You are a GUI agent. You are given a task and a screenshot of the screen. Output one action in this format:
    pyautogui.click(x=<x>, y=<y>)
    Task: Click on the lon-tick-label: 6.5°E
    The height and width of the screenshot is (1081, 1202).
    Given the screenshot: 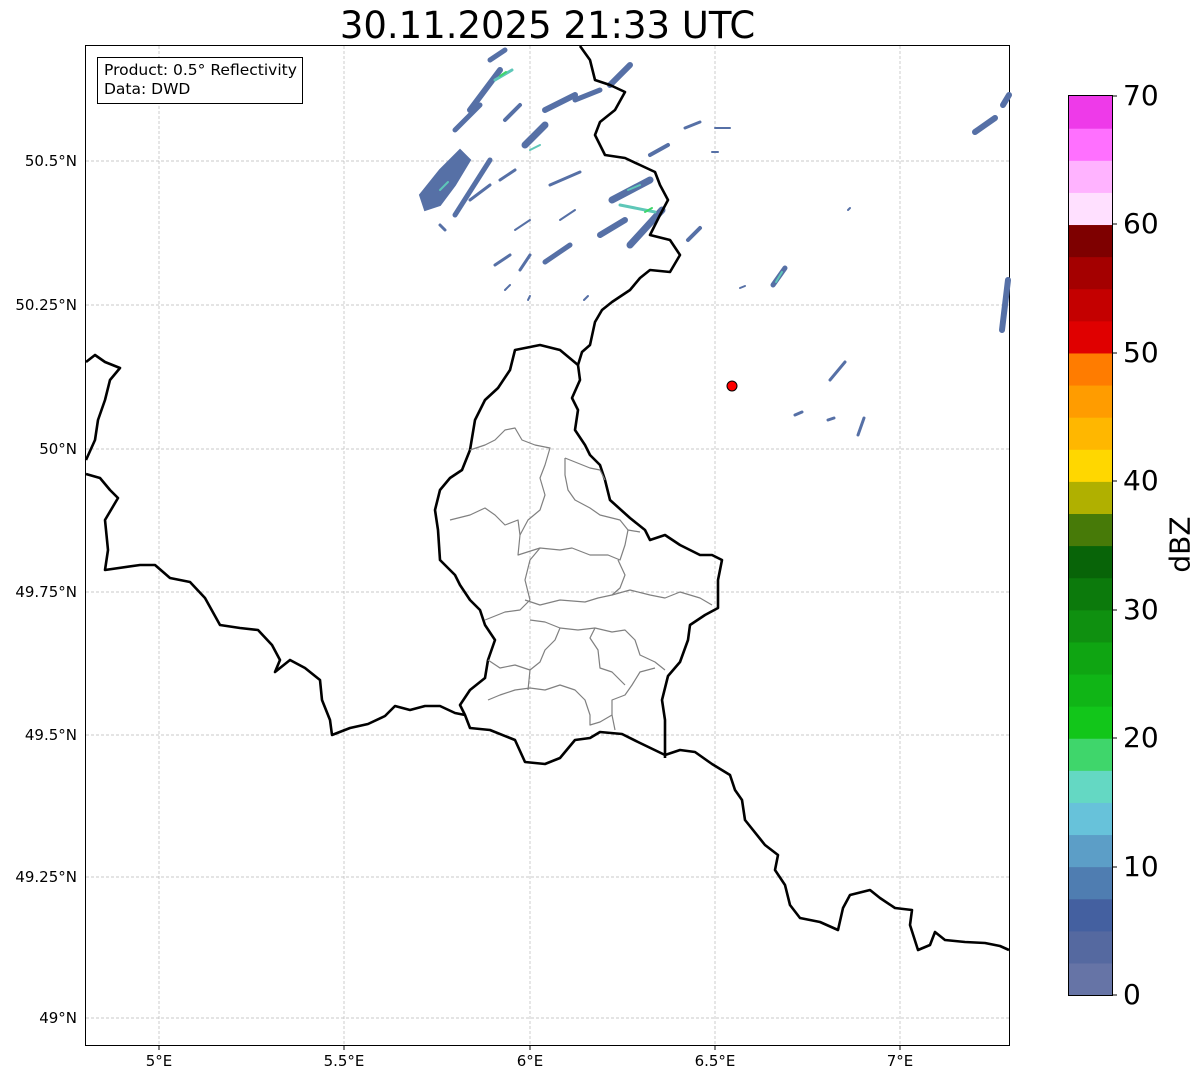 What is the action you would take?
    pyautogui.click(x=715, y=1061)
    